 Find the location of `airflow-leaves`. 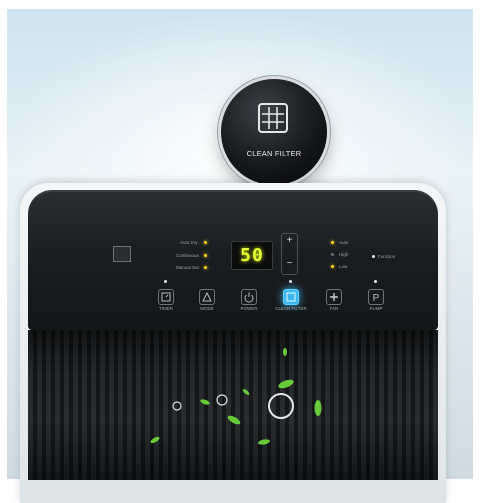

airflow-leaves is located at coordinates (236, 396).